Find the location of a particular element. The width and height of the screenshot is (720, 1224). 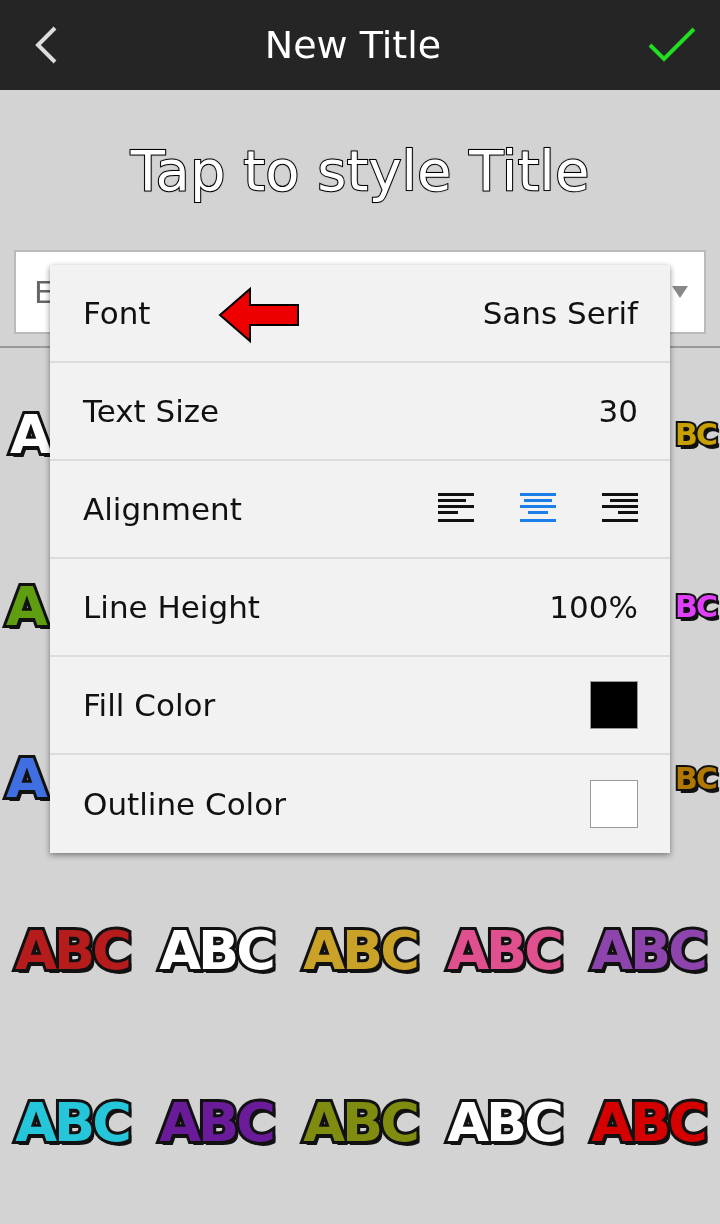

menu-value: Sans Serif is located at coordinates (560, 313).